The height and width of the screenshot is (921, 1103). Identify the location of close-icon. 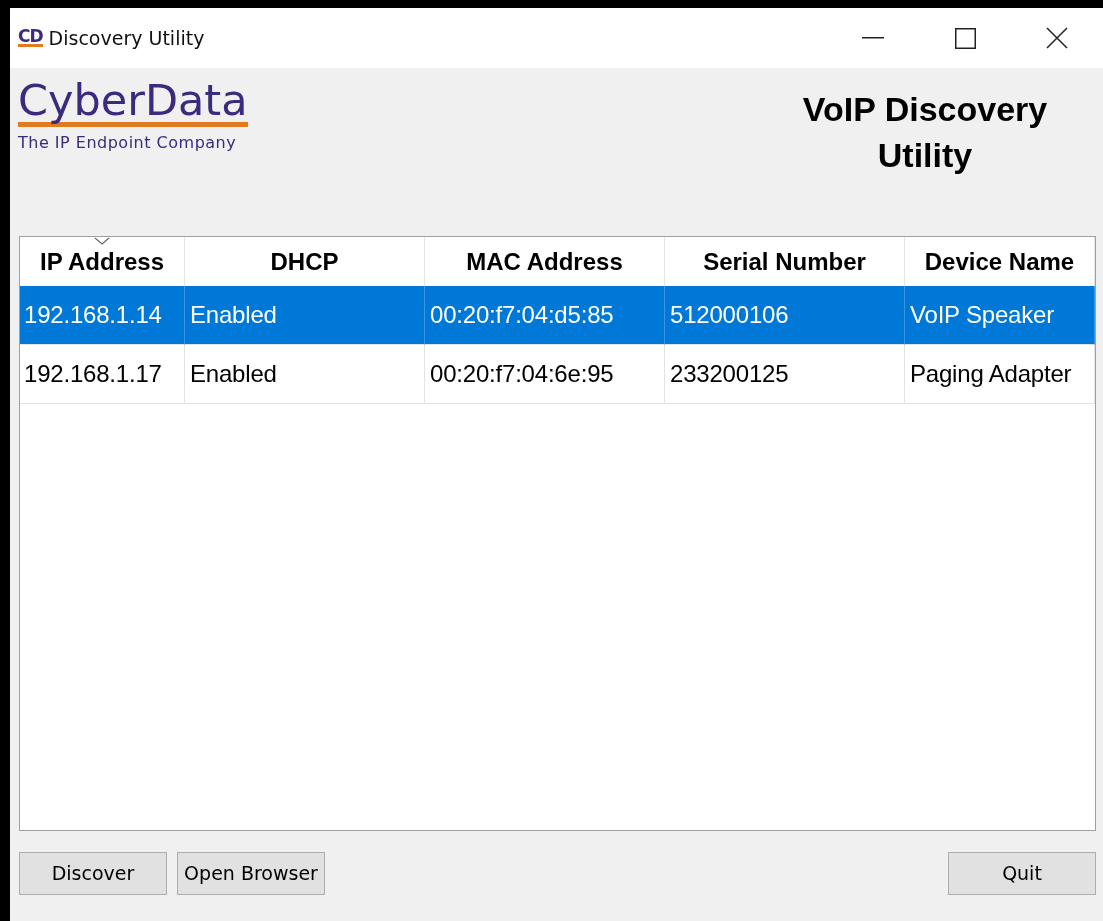
(1057, 38).